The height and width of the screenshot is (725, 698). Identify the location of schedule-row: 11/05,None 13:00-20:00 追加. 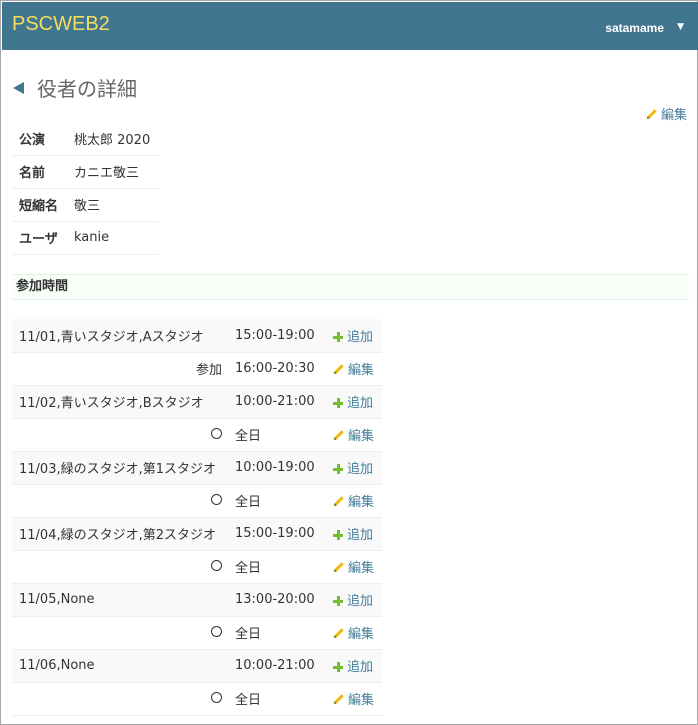
(197, 600).